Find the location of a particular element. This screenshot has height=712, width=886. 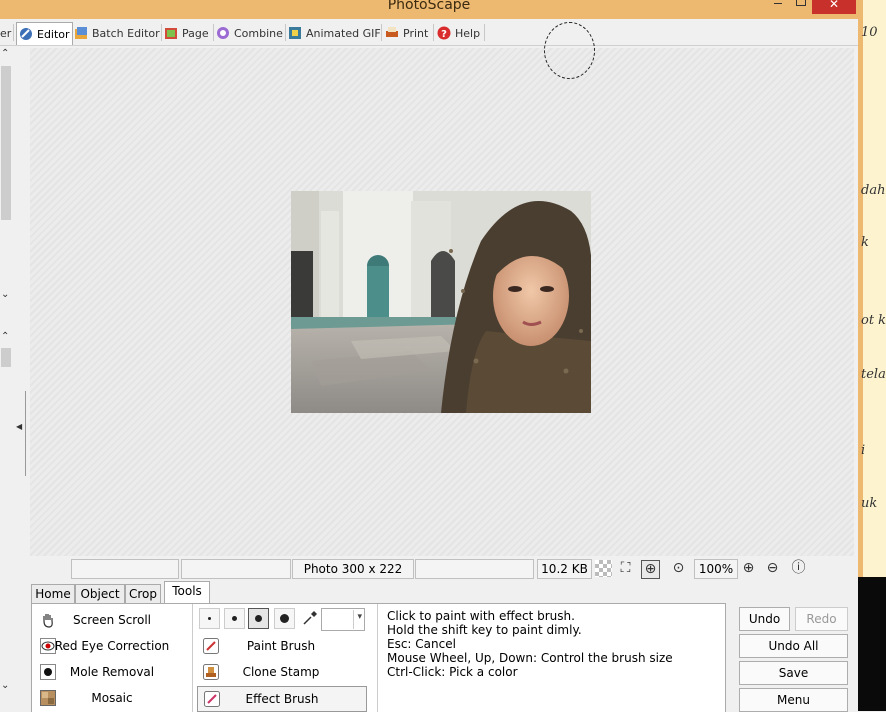

side-text: uk is located at coordinates (869, 503).